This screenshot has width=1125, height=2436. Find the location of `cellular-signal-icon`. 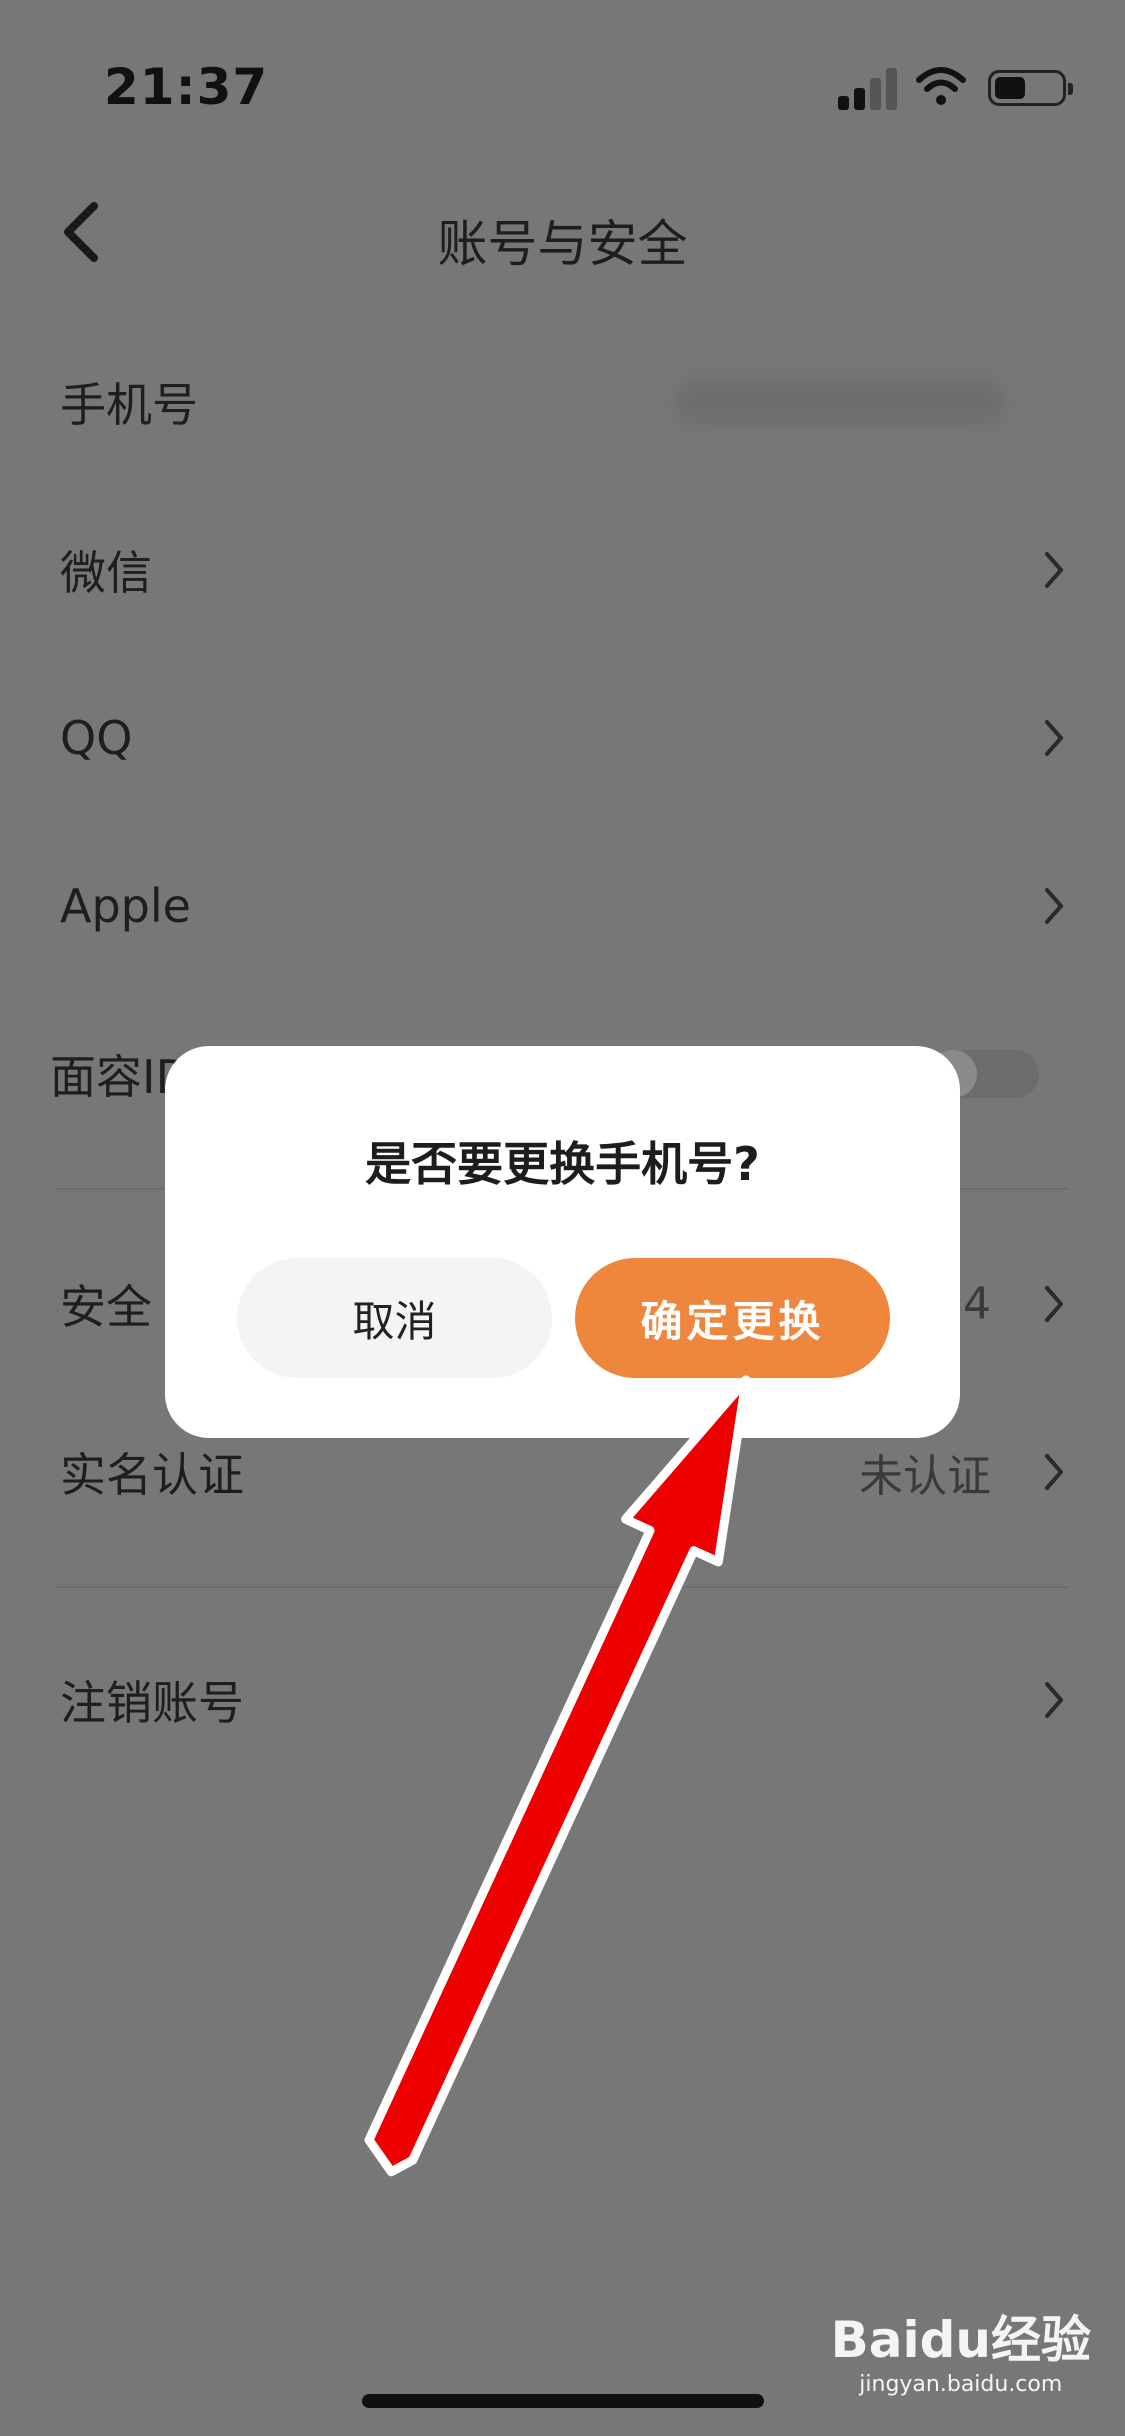

cellular-signal-icon is located at coordinates (868, 88).